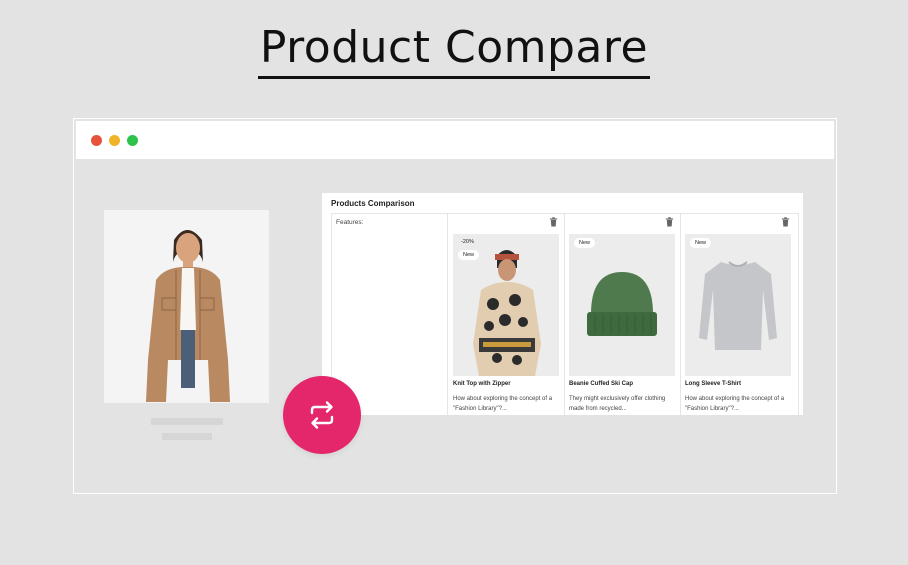 Image resolution: width=908 pixels, height=565 pixels. I want to click on discount-badge: -20%, so click(467, 242).